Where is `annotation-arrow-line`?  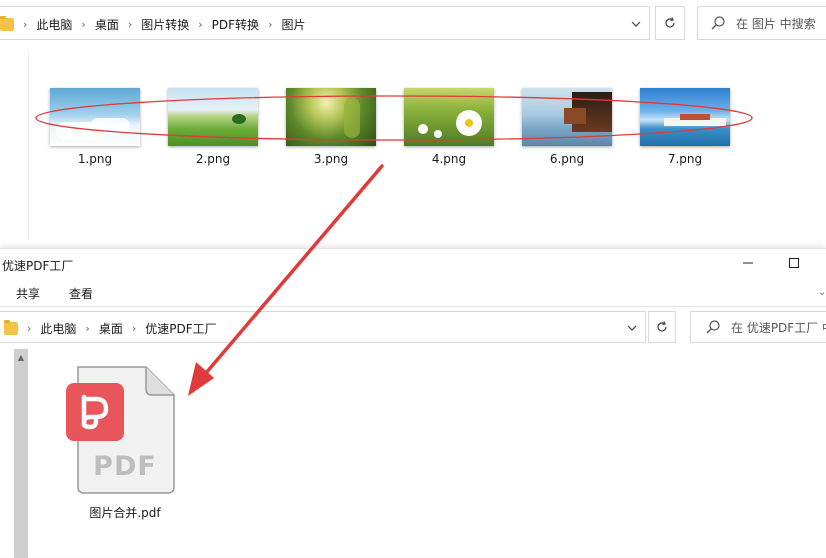
annotation-arrow-line is located at coordinates (291, 273).